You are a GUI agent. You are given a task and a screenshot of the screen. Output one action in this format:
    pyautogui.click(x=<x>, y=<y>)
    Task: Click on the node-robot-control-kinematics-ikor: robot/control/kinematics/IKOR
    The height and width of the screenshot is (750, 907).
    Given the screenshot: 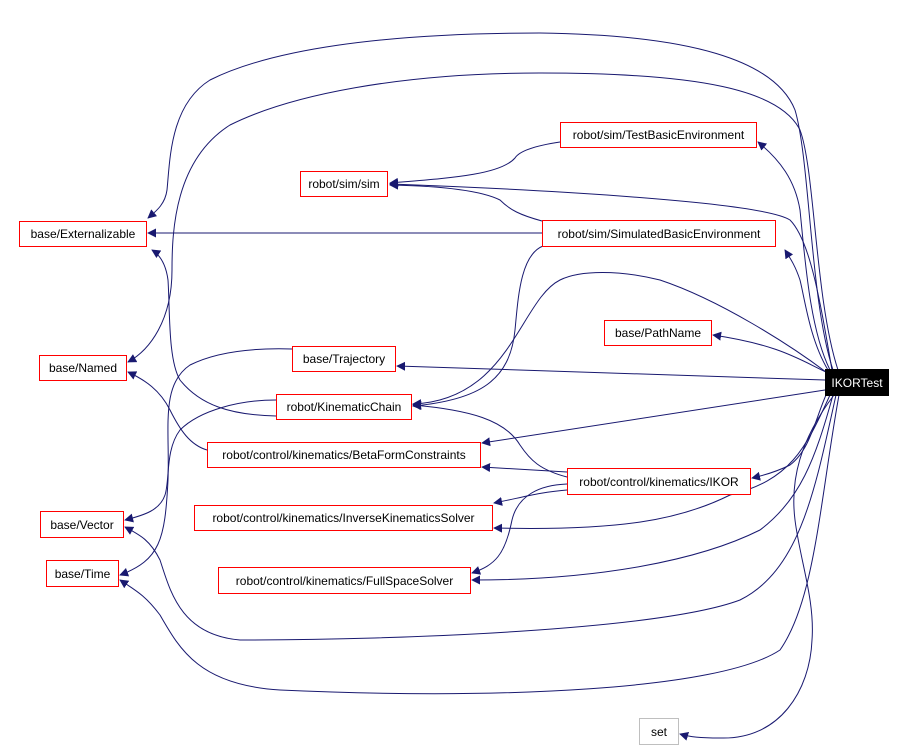 What is the action you would take?
    pyautogui.click(x=659, y=481)
    